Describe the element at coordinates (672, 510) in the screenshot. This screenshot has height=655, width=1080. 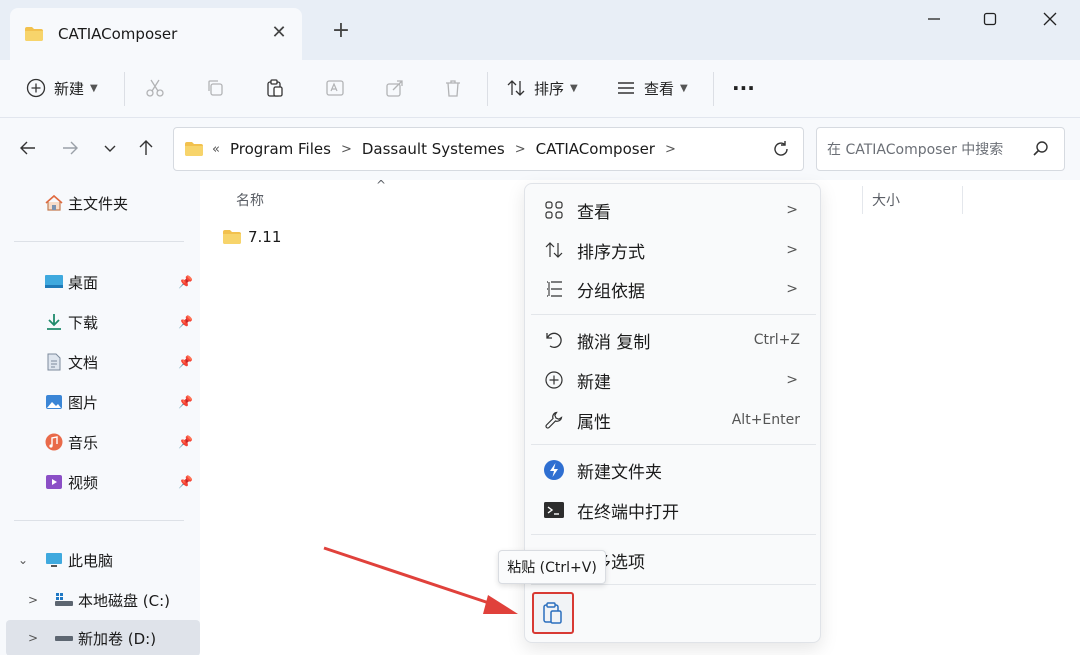
I see `menu-item-open-in-terminal: 在终端中打开` at that location.